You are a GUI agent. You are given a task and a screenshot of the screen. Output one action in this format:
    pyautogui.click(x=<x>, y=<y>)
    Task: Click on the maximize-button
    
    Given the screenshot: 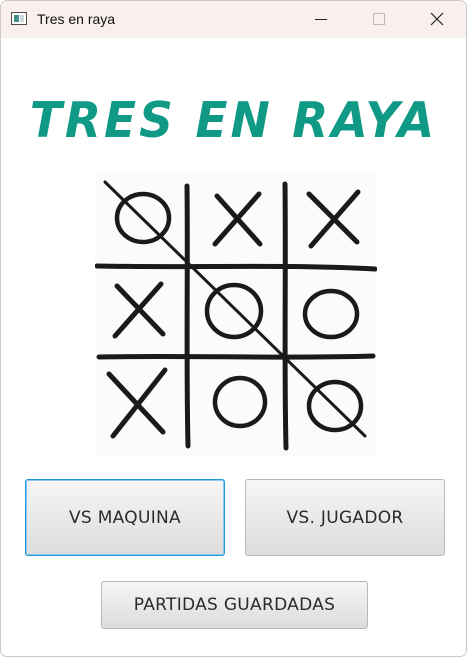 What is the action you would take?
    pyautogui.click(x=379, y=19)
    